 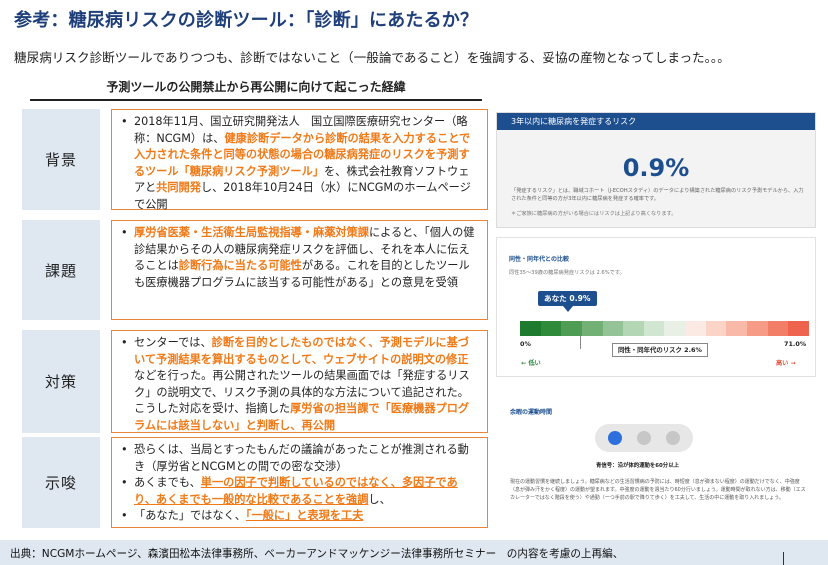 What do you see at coordinates (673, 438) in the screenshot?
I see `red-light-icon` at bounding box center [673, 438].